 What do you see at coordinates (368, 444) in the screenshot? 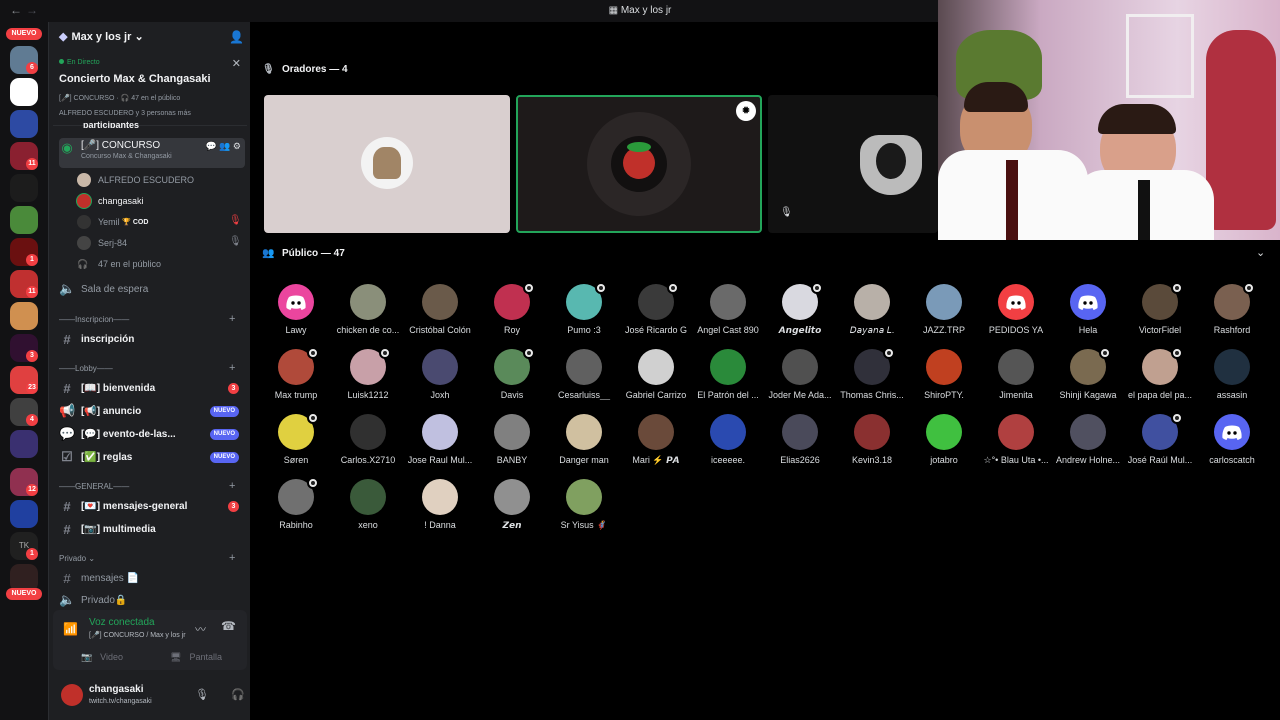
I see `audience-member: Carlos.X2710` at bounding box center [368, 444].